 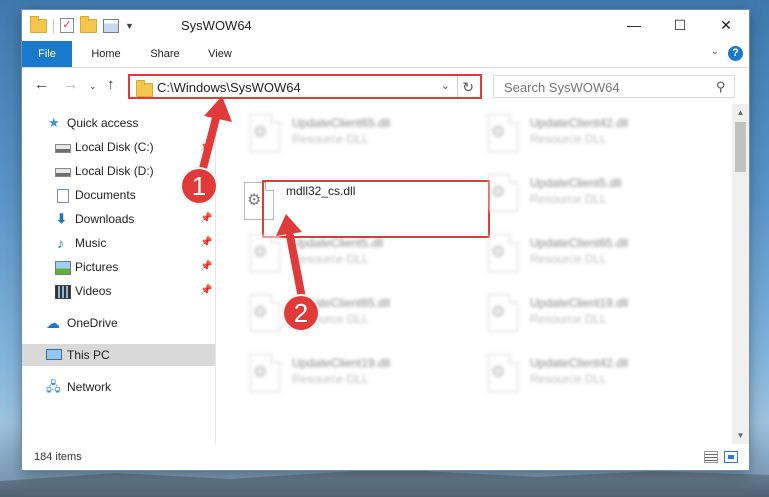 I want to click on arrow-to-highlighted-file, so click(x=291, y=258).